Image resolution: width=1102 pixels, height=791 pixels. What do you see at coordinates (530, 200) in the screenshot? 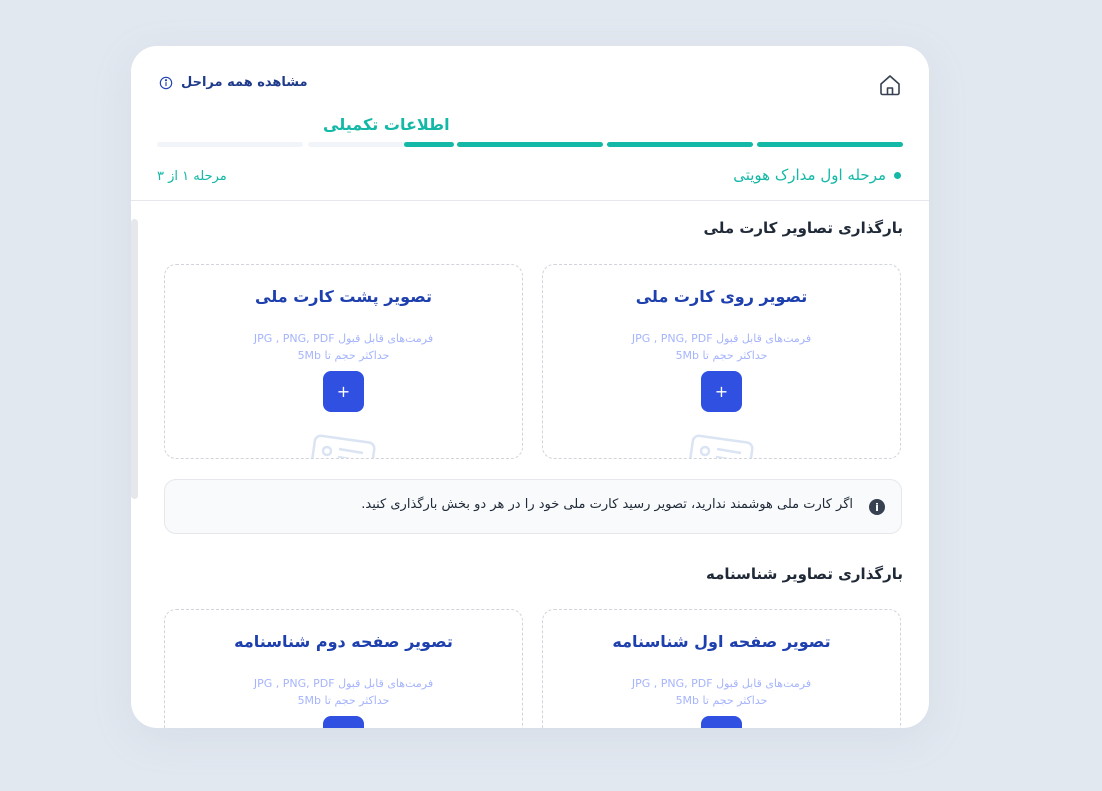
I see `header-divider` at bounding box center [530, 200].